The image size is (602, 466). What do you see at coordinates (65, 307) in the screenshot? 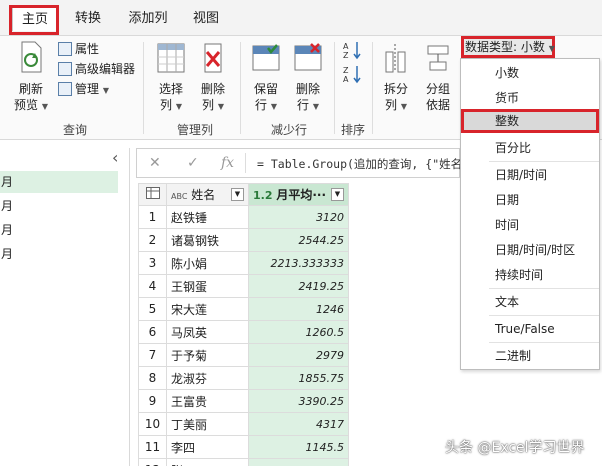
I see `query-navigator: ‹ 月 月 月 月` at bounding box center [65, 307].